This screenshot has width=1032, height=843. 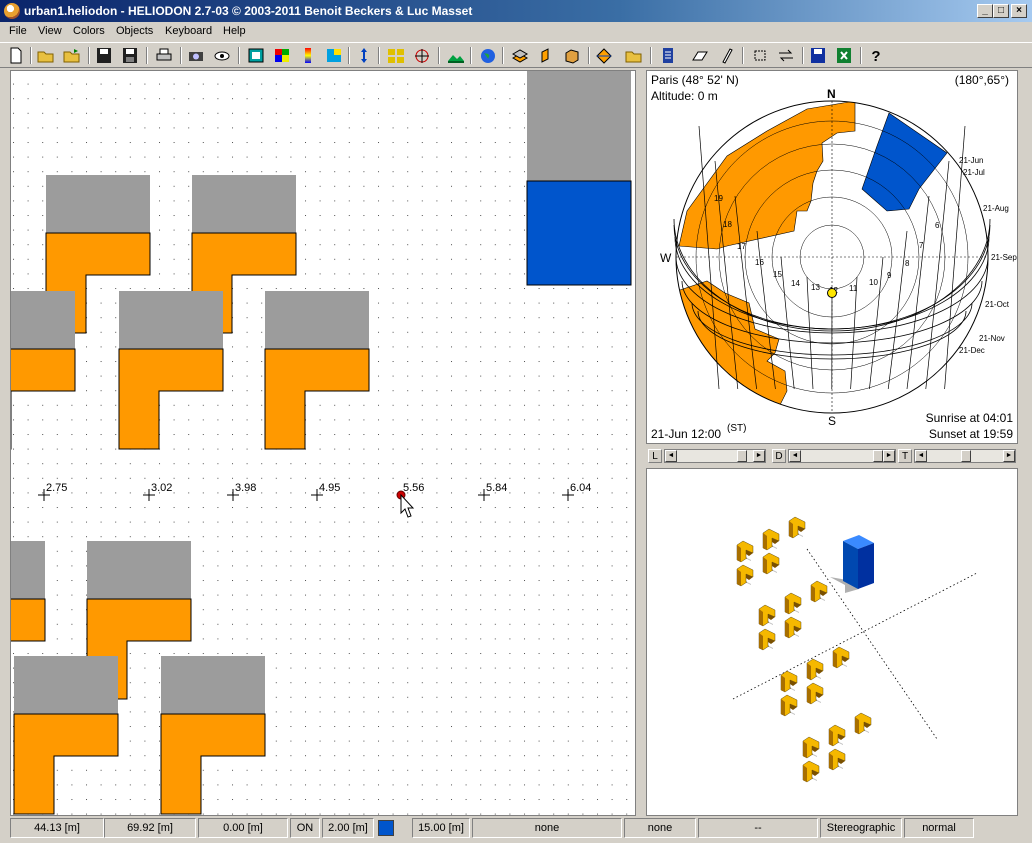 What do you see at coordinates (234, 31) in the screenshot?
I see `menu-help: Help` at bounding box center [234, 31].